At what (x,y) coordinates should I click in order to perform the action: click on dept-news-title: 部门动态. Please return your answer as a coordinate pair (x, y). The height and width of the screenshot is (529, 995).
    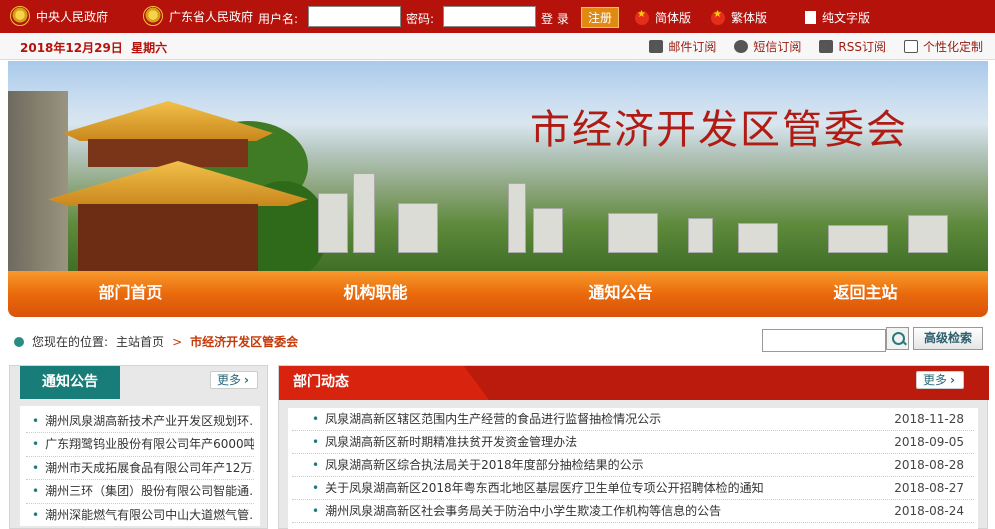
    Looking at the image, I should click on (384, 383).